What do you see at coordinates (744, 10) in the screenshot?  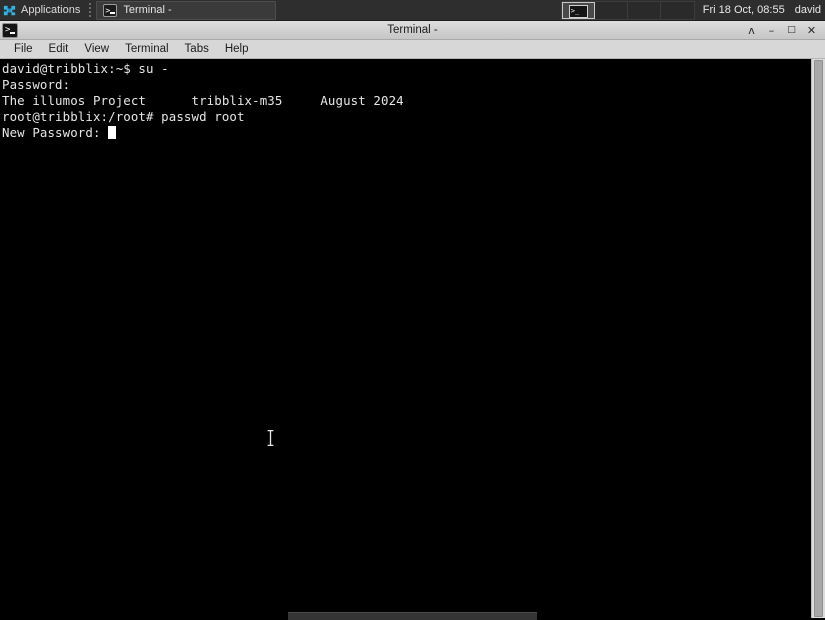 I see `clock-label: Fri 18 Oct, 08:55` at bounding box center [744, 10].